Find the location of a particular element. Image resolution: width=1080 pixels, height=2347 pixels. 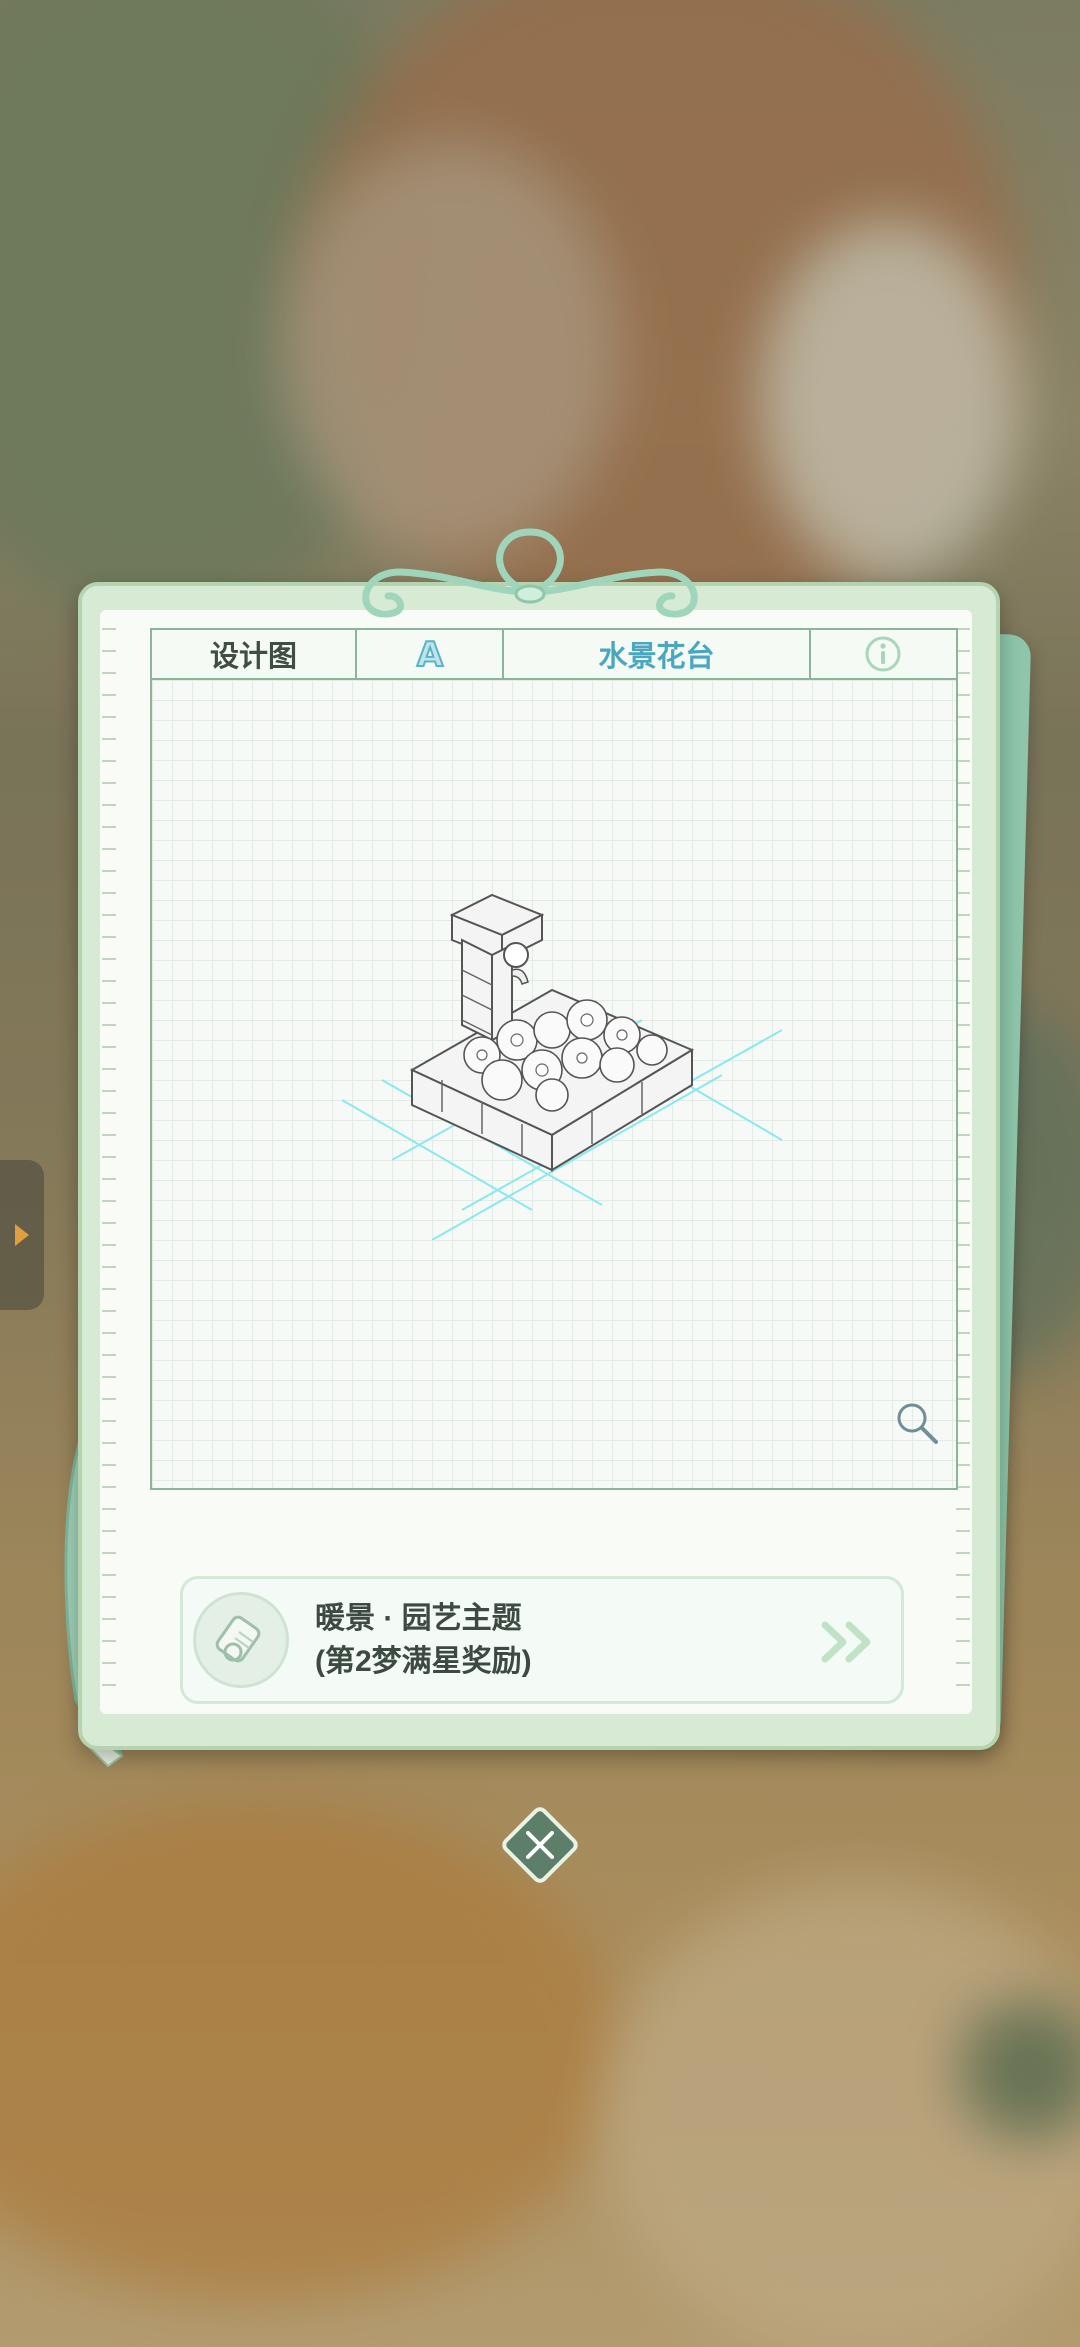

blueprint-header: 设计图 A 水景花台 is located at coordinates (554, 654).